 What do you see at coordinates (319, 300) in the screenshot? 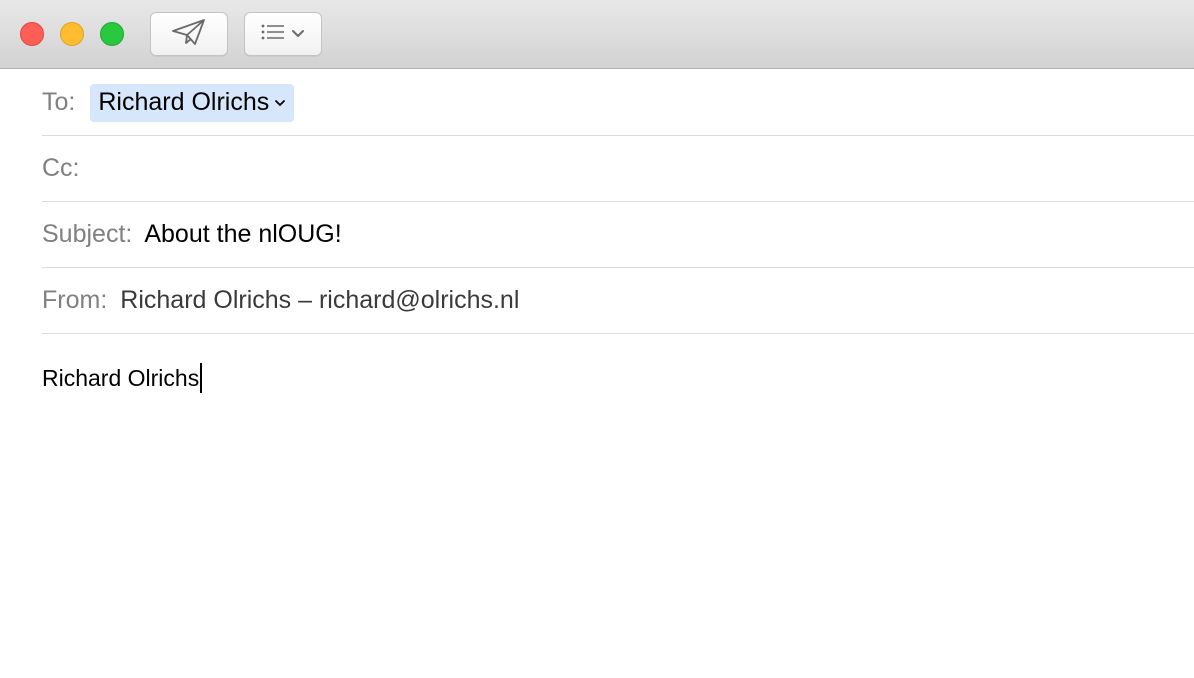
I see `from-account-select: Richard Olrichs – richard@olrichs.nl` at bounding box center [319, 300].